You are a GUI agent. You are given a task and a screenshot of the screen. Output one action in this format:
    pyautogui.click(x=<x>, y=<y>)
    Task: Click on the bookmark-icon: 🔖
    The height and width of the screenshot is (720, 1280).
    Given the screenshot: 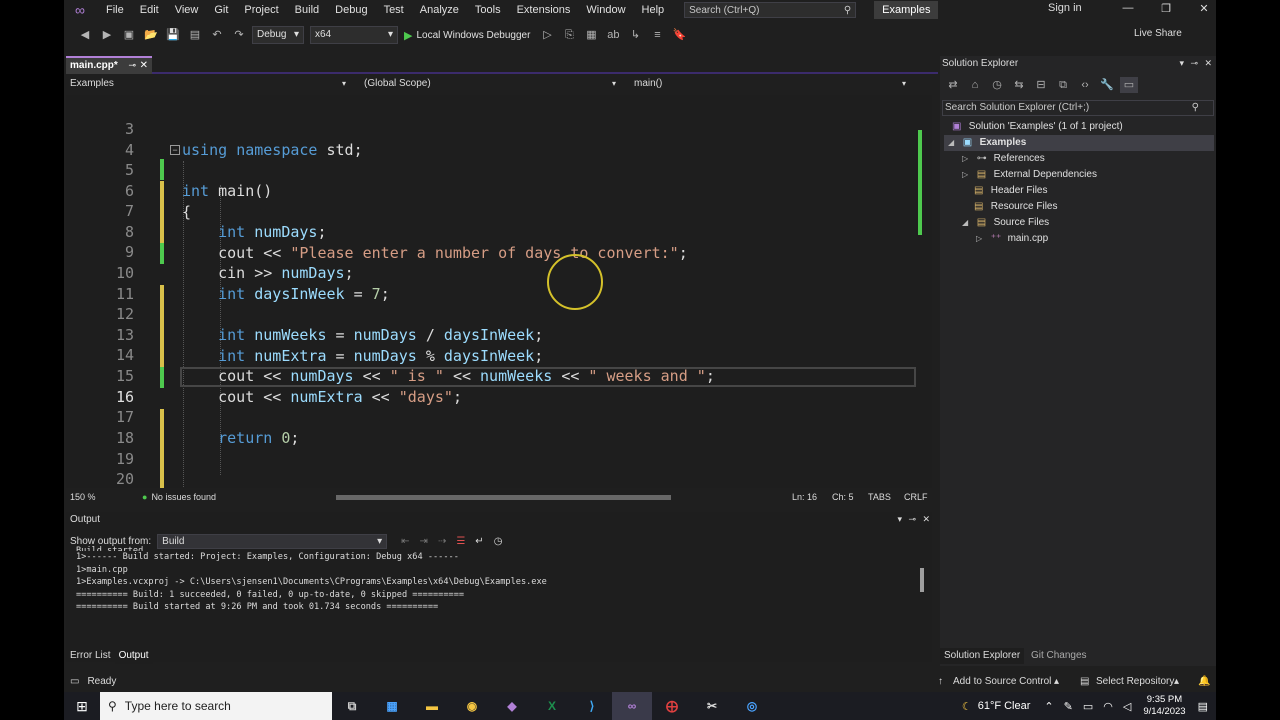 What is the action you would take?
    pyautogui.click(x=679, y=35)
    